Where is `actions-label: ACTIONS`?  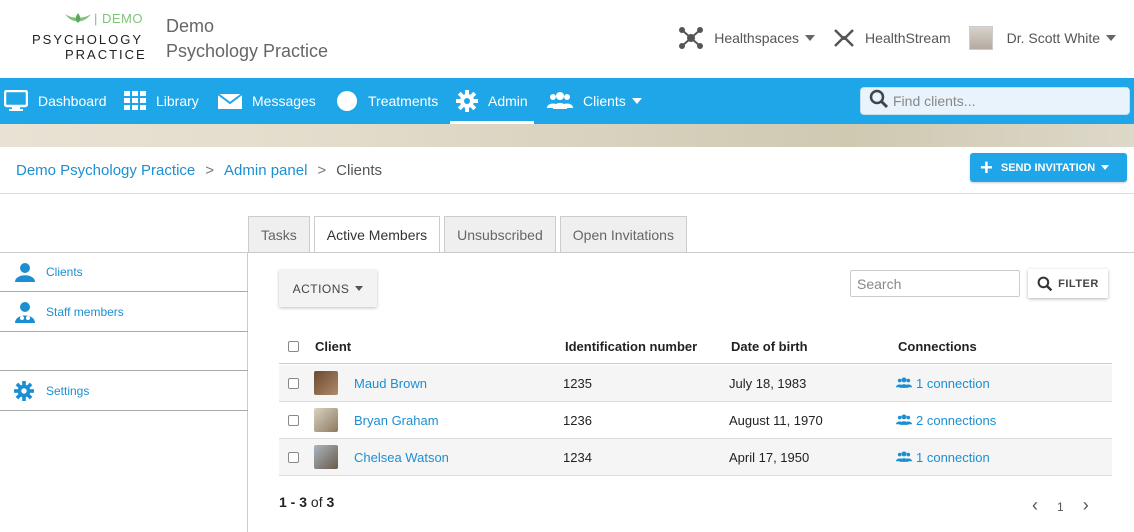
actions-label: ACTIONS is located at coordinates (321, 288).